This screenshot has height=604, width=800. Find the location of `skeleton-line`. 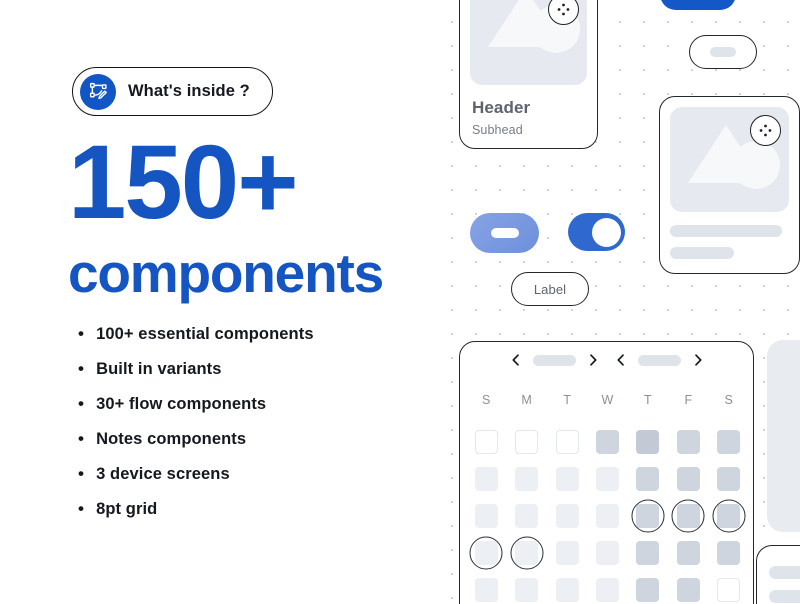

skeleton-line is located at coordinates (726, 231).